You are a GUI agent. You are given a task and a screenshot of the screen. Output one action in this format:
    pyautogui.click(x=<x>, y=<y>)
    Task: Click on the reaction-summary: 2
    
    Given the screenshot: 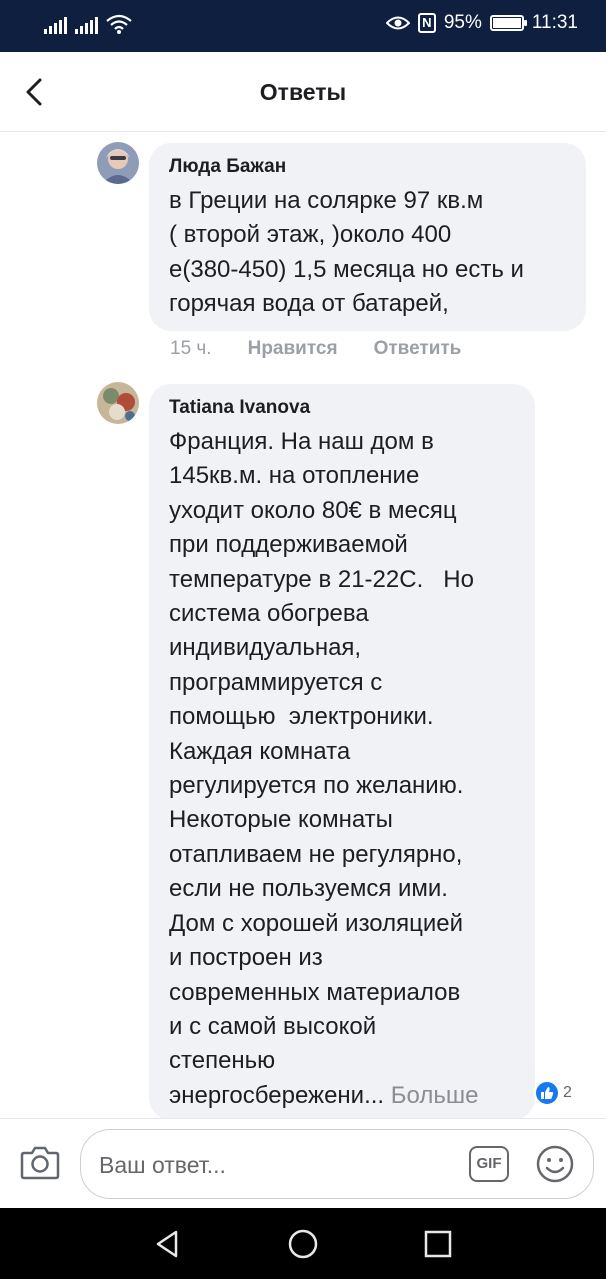 What is the action you would take?
    pyautogui.click(x=553, y=1093)
    